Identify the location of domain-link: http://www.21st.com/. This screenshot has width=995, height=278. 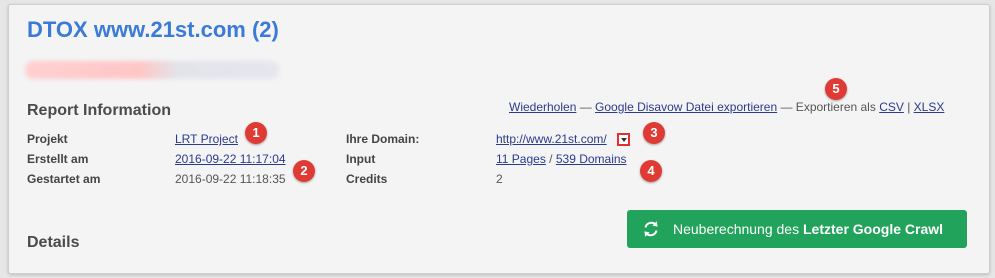
(551, 139).